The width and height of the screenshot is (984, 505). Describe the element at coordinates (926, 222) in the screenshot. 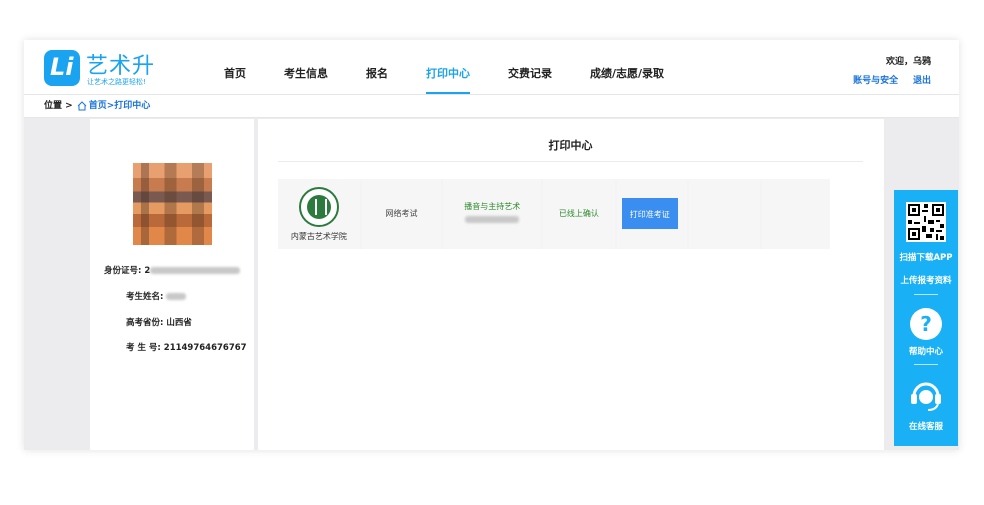

I see `qr-code-icon` at that location.